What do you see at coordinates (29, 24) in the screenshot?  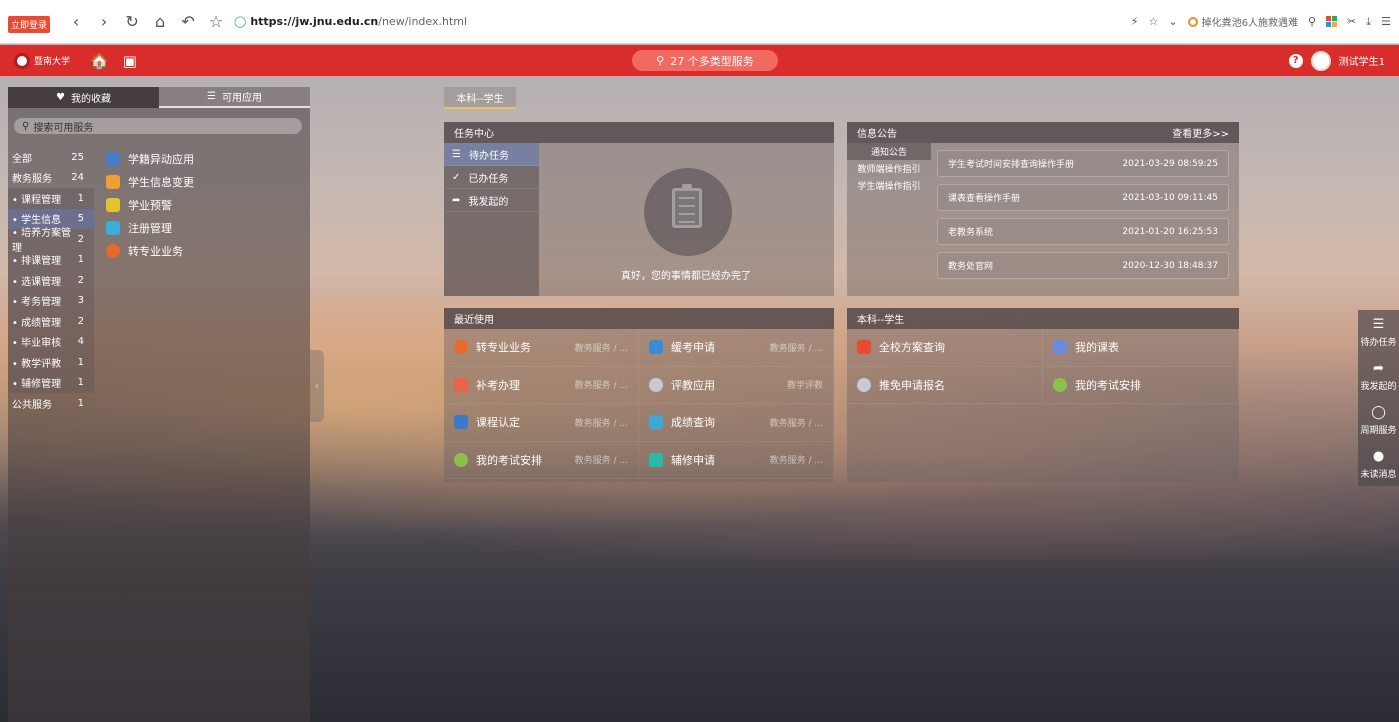 I see `login-promo-button: 立即登录` at bounding box center [29, 24].